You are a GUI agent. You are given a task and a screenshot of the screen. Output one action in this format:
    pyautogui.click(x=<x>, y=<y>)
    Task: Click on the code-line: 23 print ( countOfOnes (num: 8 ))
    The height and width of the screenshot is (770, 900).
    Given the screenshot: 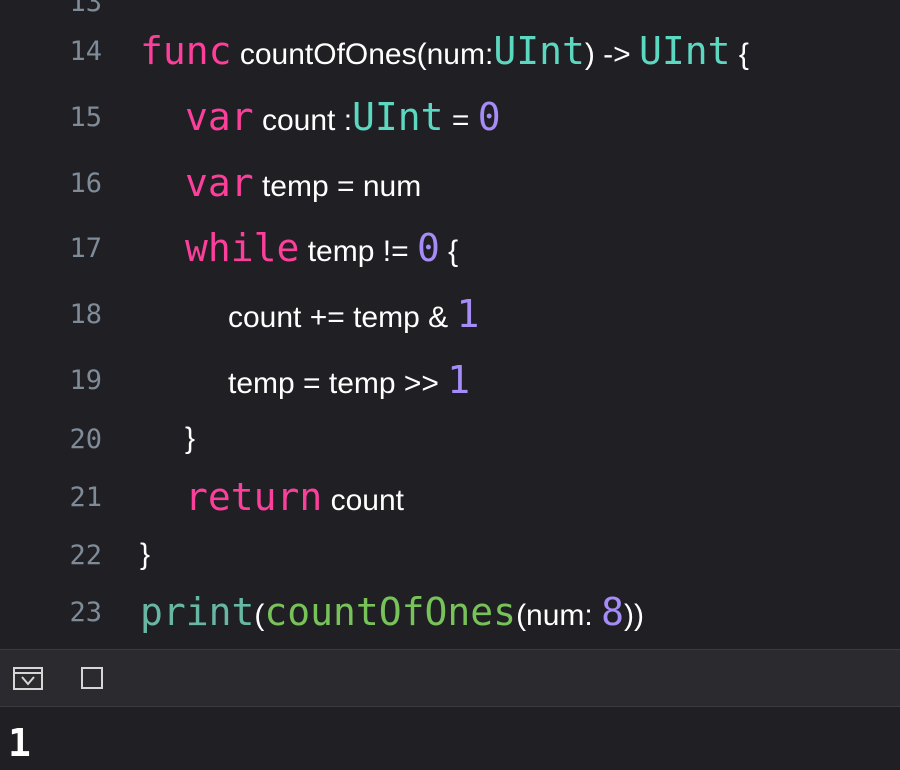 What is the action you would take?
    pyautogui.click(x=450, y=612)
    